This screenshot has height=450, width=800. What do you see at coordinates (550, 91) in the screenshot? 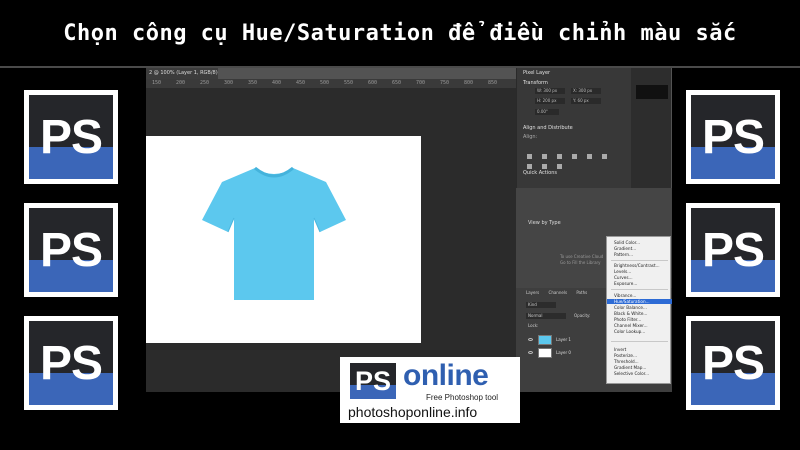
I see `width-field: W: 300 px` at bounding box center [550, 91].